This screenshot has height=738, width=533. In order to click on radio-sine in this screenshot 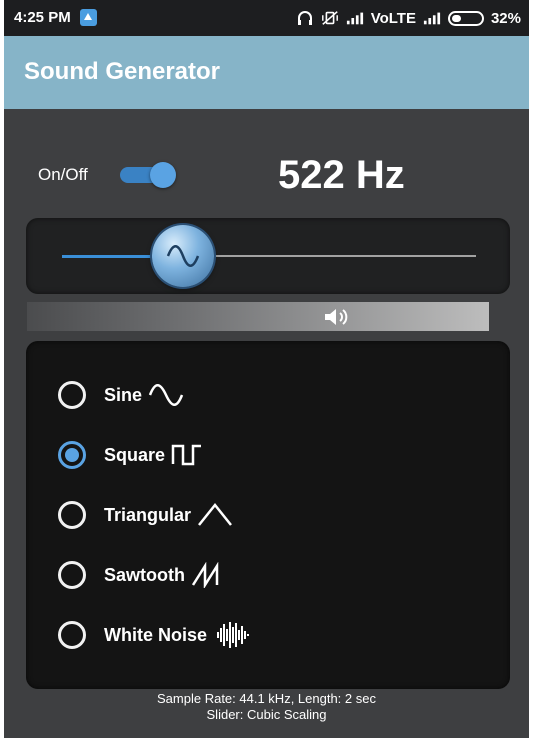, I will do `click(72, 395)`.